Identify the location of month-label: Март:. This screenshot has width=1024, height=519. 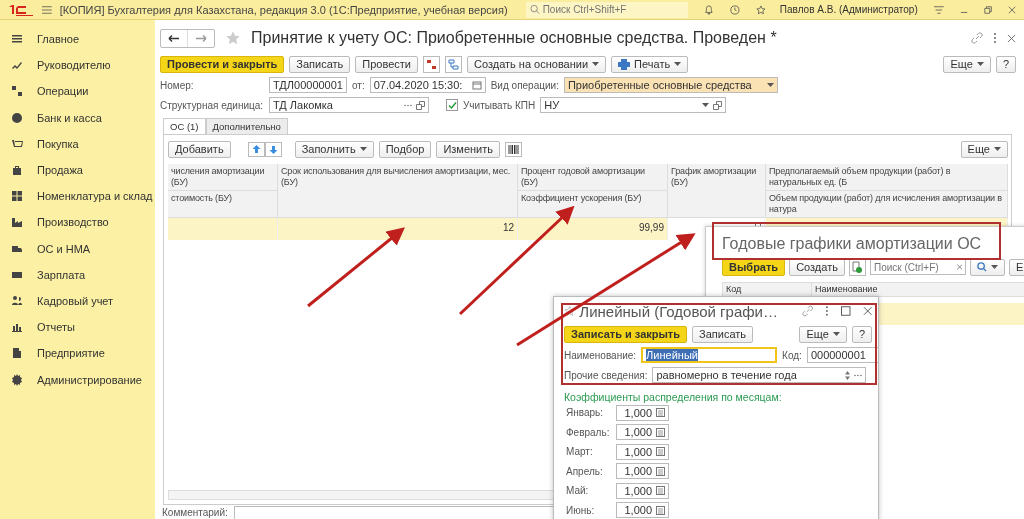
(580, 452).